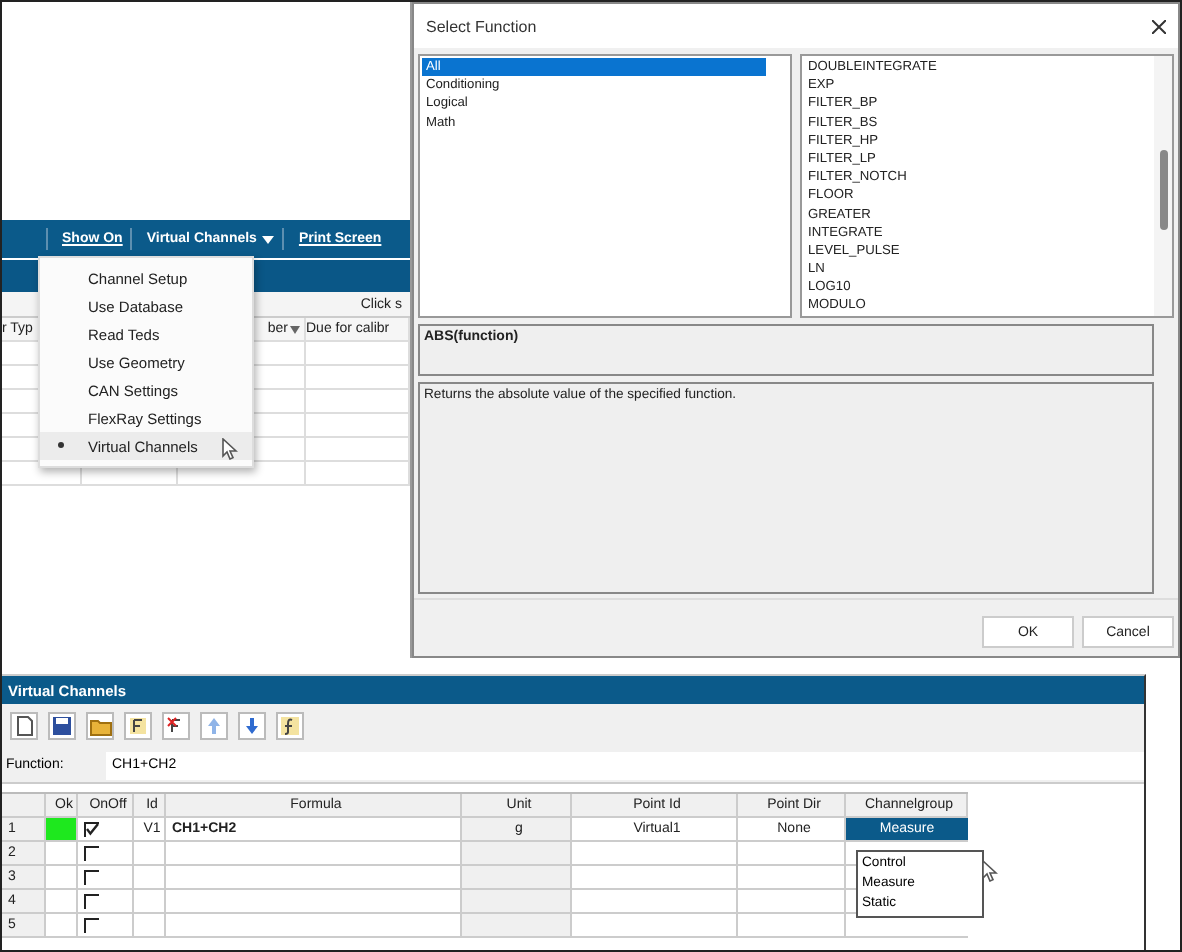 This screenshot has width=1182, height=952. Describe the element at coordinates (230, 449) in the screenshot. I see `mouse-pointer-icon` at that location.